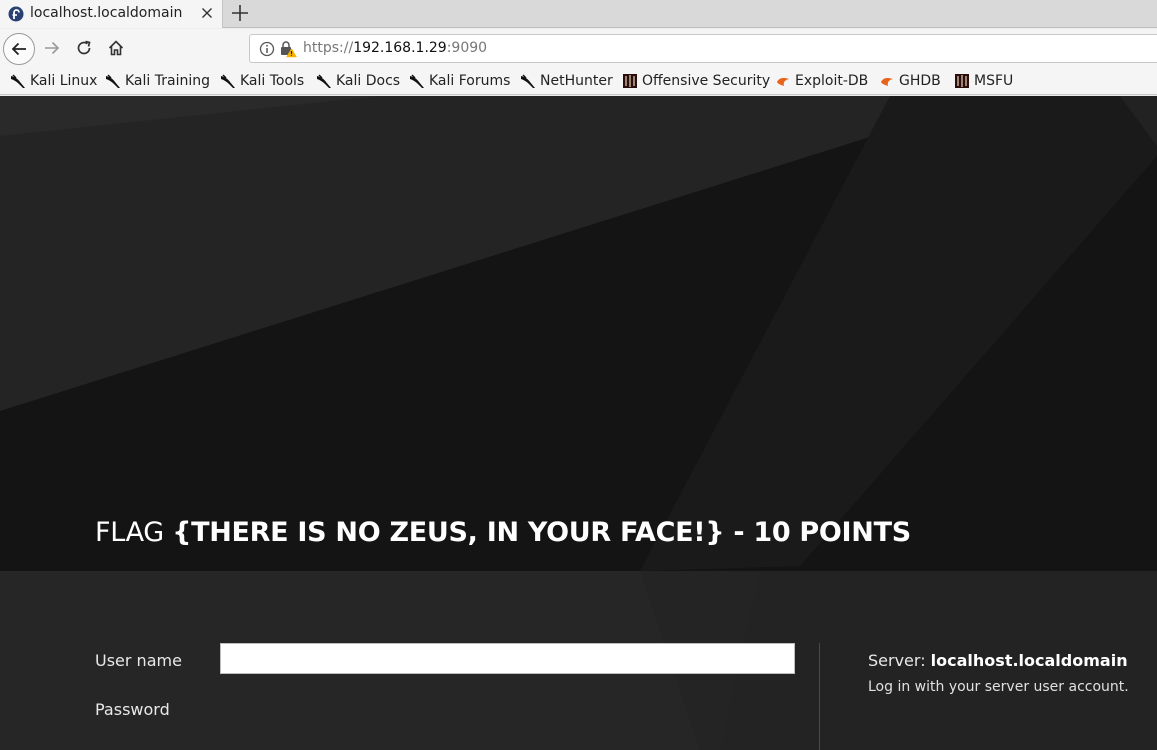 The width and height of the screenshot is (1157, 750). I want to click on bookmark-kali-training: Kali Training, so click(157, 81).